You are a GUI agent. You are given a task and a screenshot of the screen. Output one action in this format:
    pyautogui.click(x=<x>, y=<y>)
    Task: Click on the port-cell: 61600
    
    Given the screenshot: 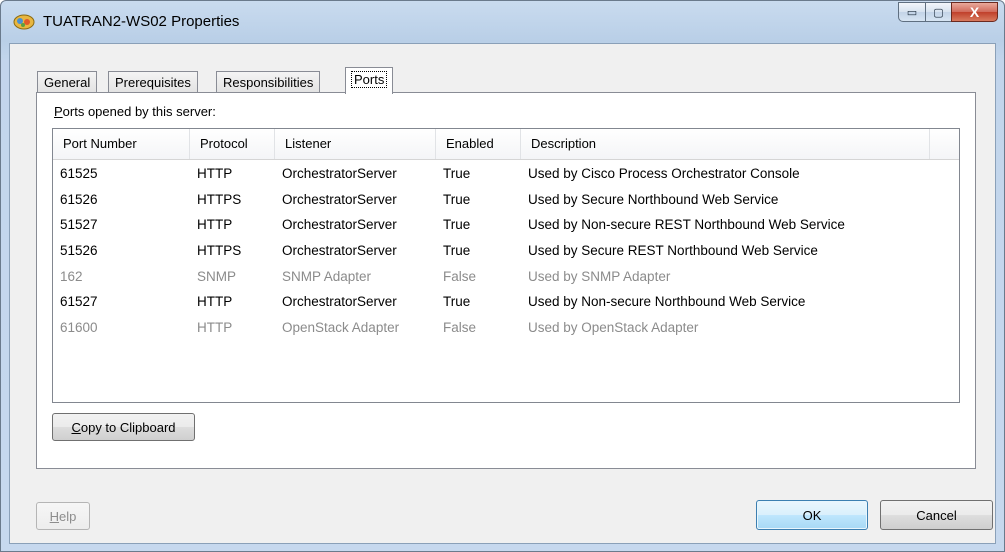 What is the action you would take?
    pyautogui.click(x=79, y=328)
    